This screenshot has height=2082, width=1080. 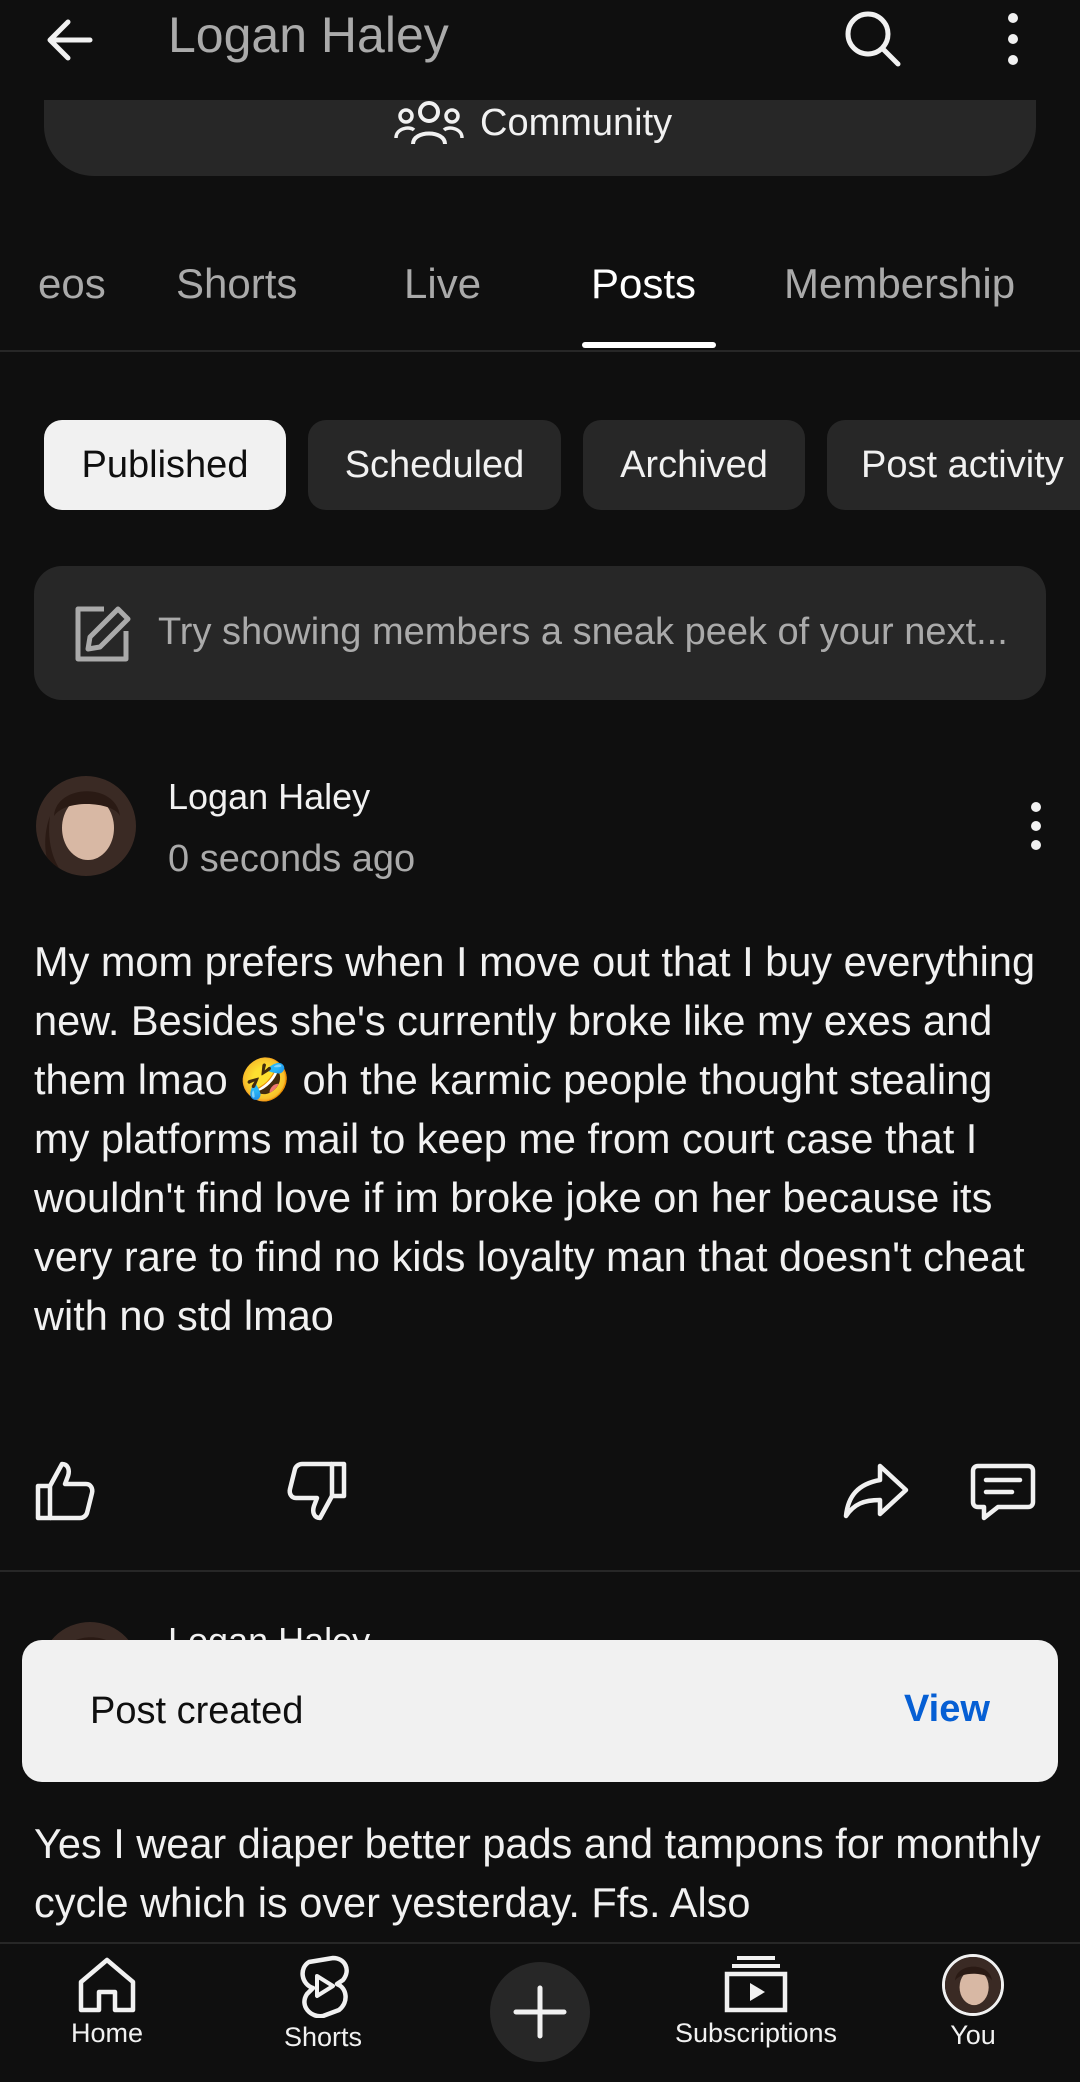 I want to click on nav-you-label: You, so click(x=973, y=2035).